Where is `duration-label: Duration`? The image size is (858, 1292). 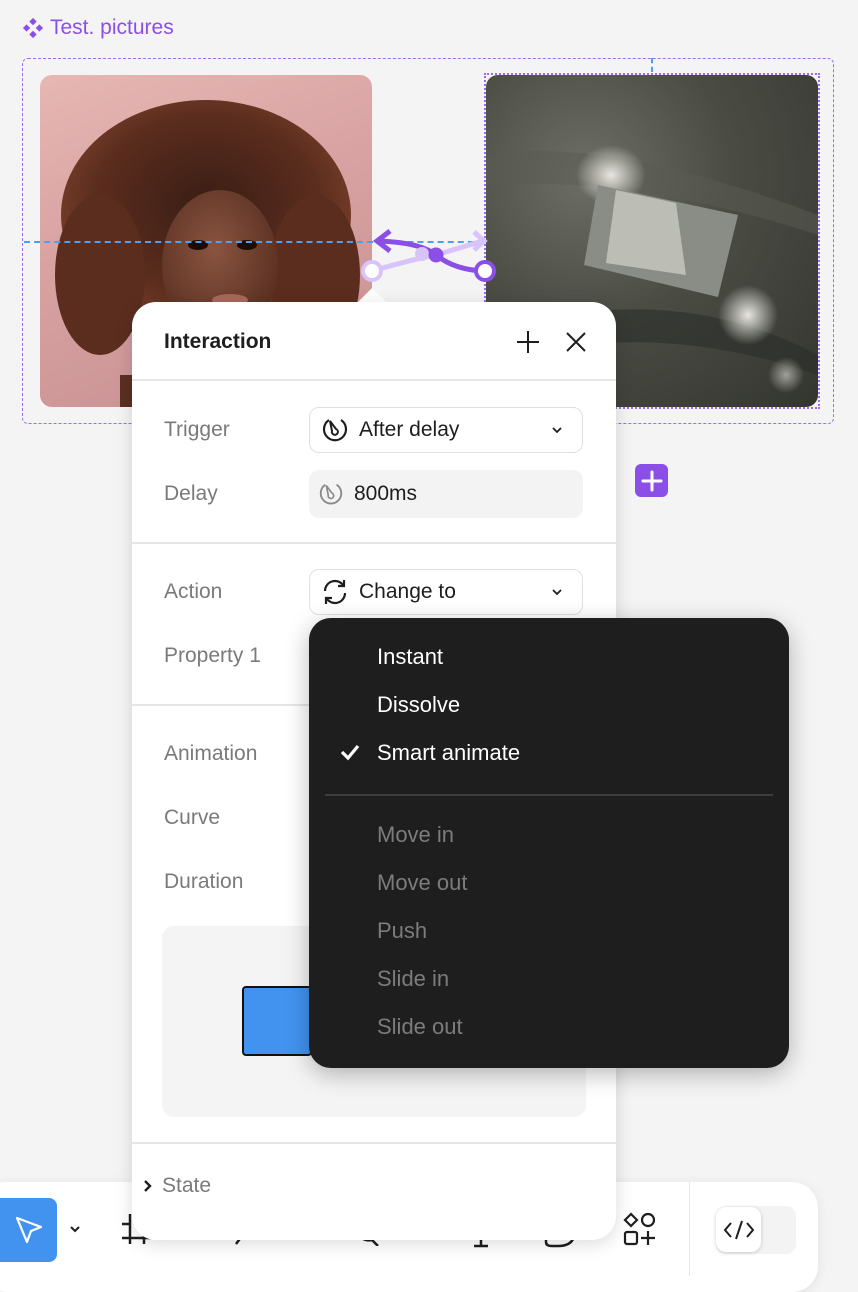
duration-label: Duration is located at coordinates (204, 881).